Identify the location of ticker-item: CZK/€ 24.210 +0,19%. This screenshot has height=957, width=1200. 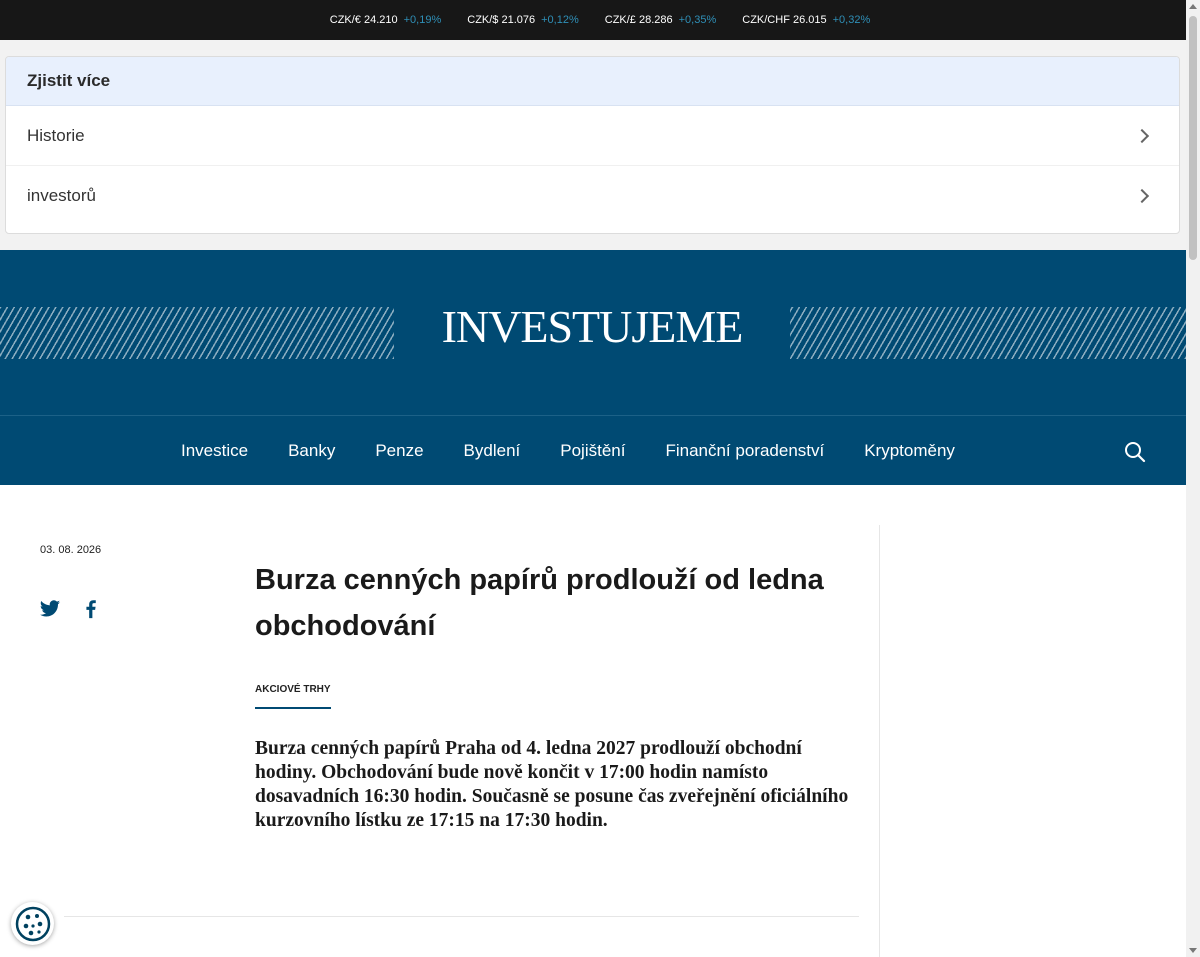
(386, 20).